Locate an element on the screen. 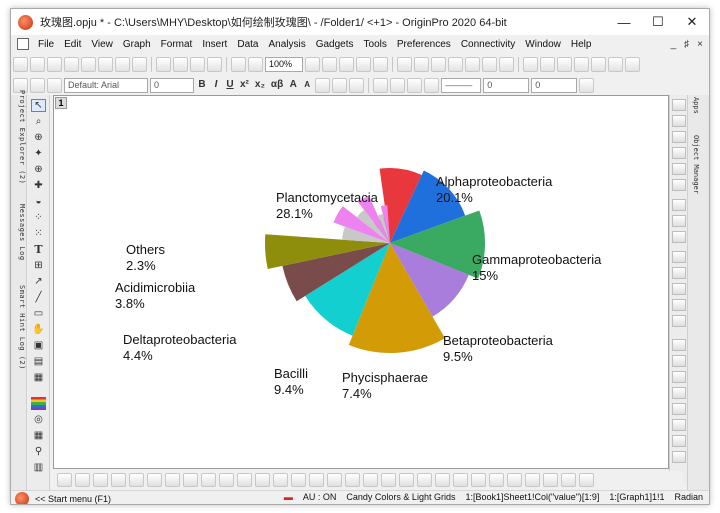 This screenshot has width=720, height=513. stacked-plot-icon is located at coordinates (154, 480).